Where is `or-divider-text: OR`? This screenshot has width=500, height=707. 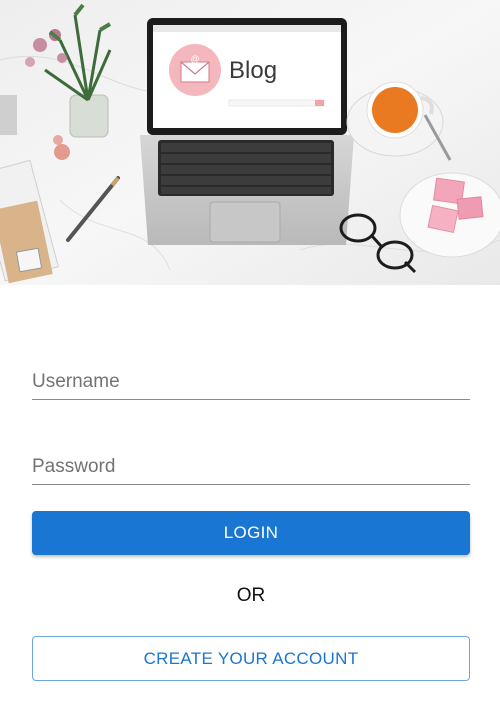
or-divider-text: OR is located at coordinates (251, 595).